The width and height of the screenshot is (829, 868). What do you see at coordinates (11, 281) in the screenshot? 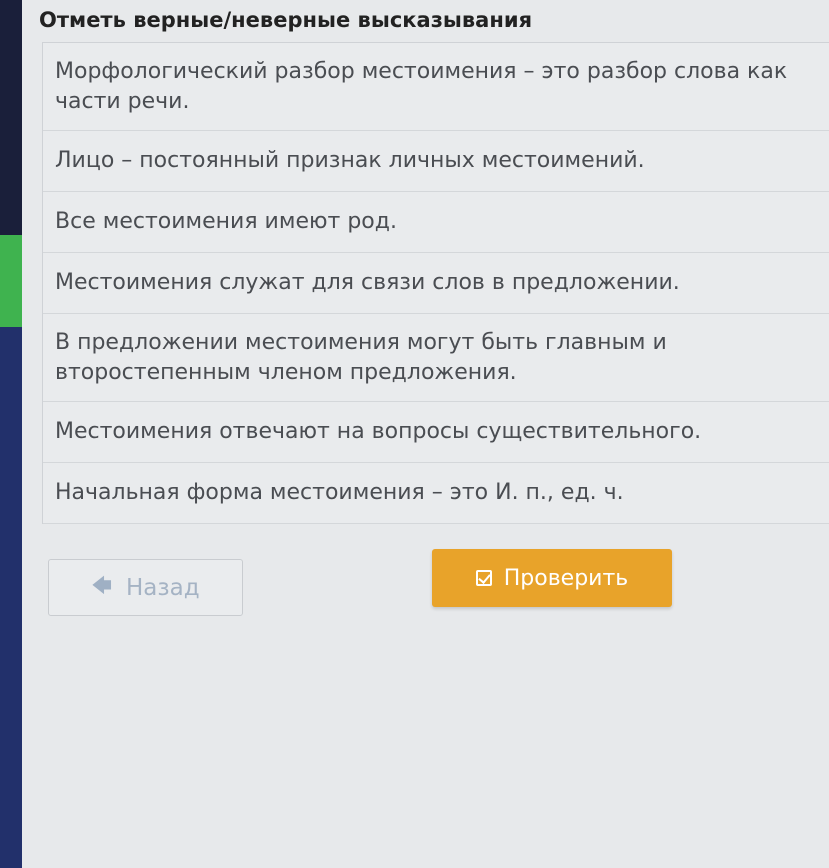
I see `sidebar-active-indicator` at bounding box center [11, 281].